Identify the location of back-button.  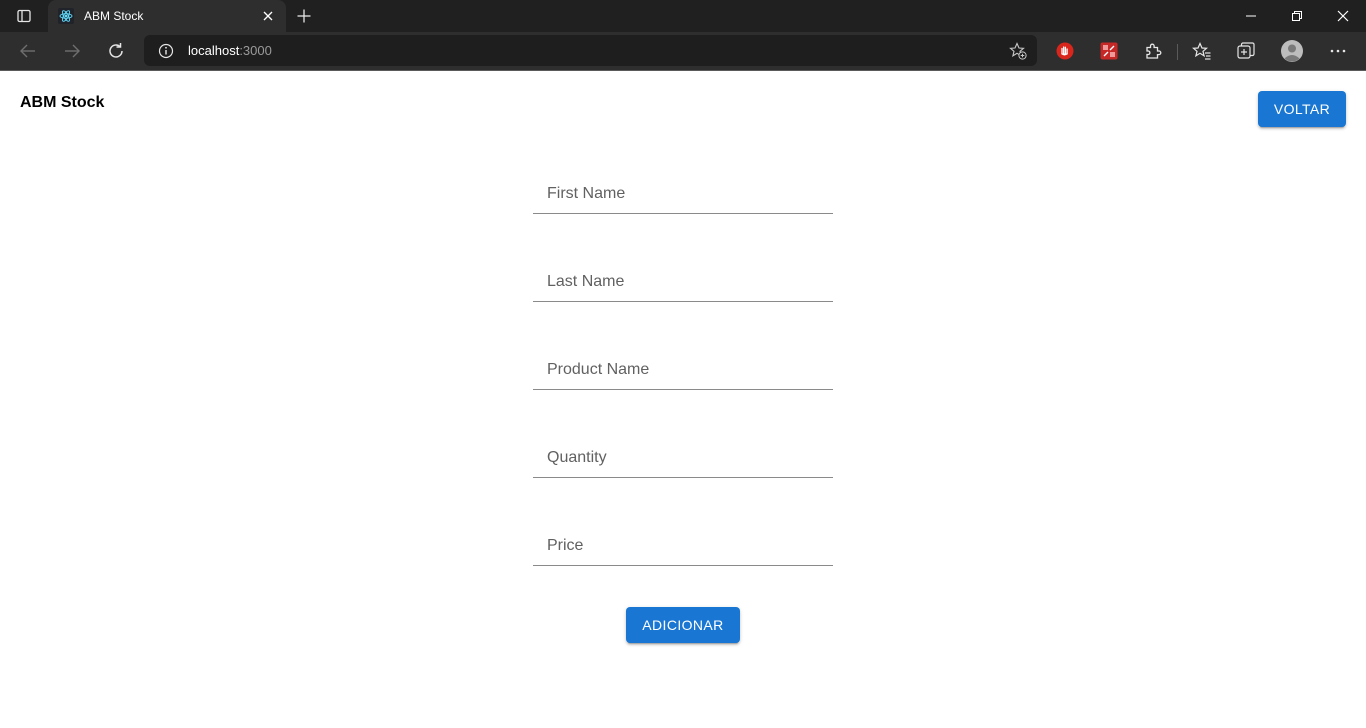
(28, 51).